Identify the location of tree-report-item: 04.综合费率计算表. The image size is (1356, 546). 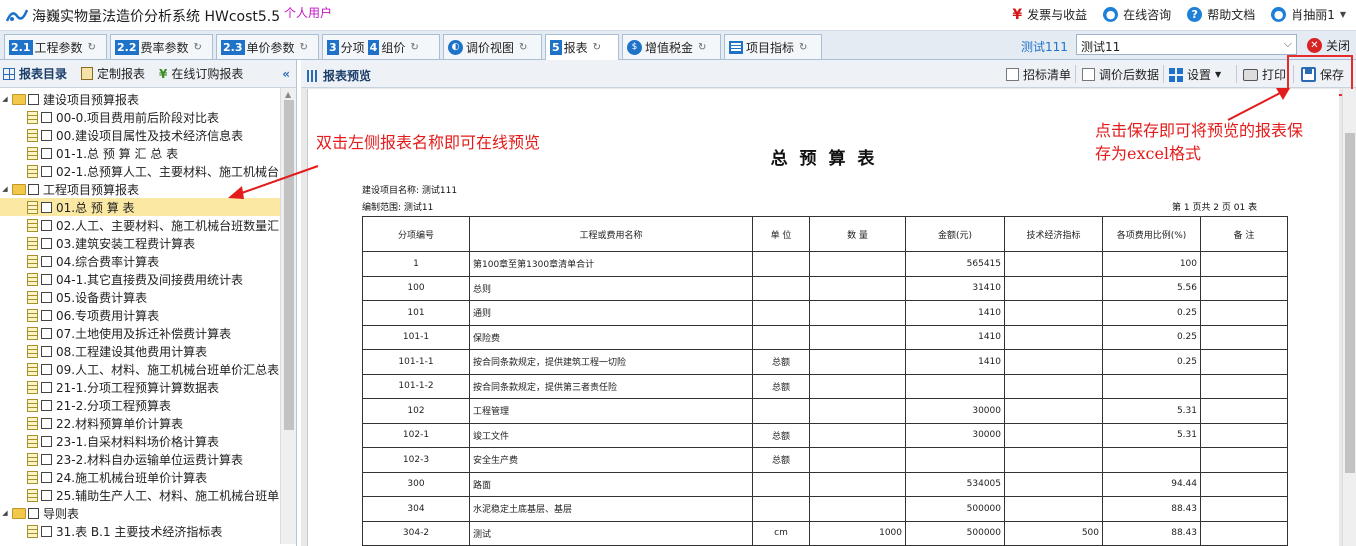
(140, 261).